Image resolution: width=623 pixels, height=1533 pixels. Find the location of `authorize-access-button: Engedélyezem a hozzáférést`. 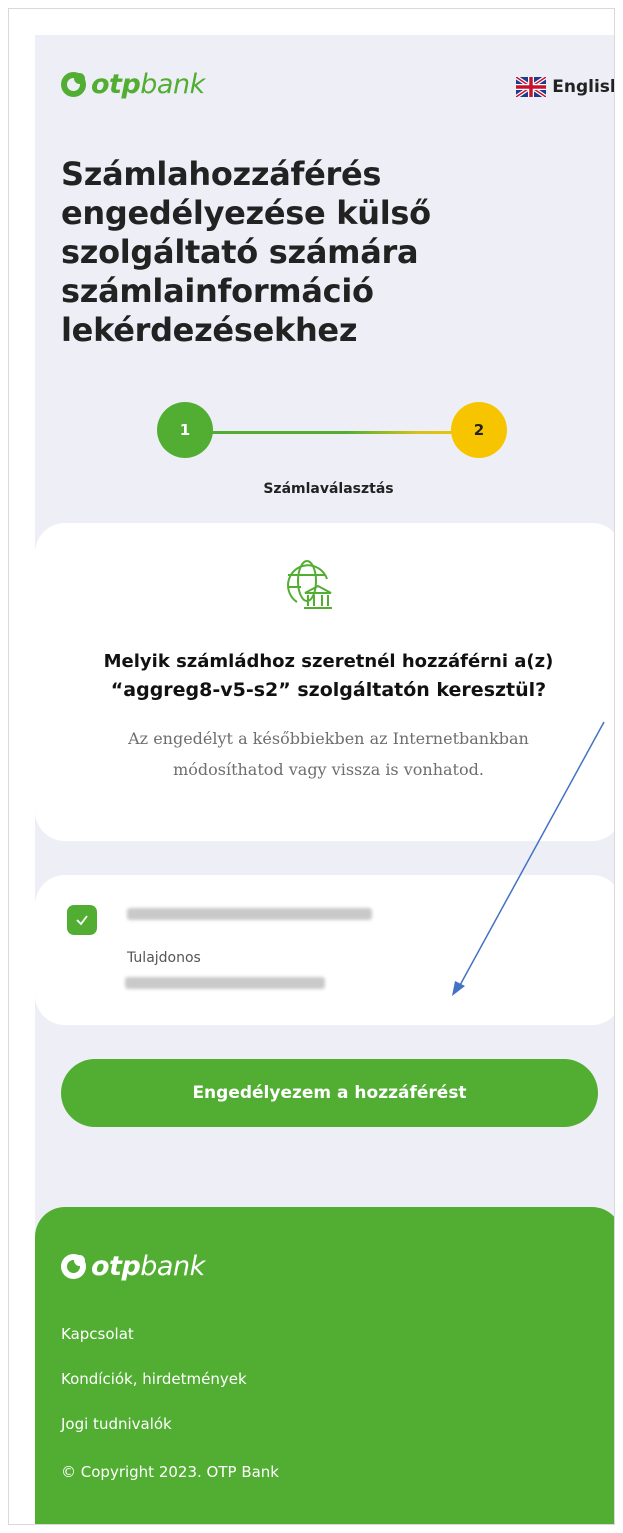

authorize-access-button: Engedélyezem a hozzáférést is located at coordinates (329, 1093).